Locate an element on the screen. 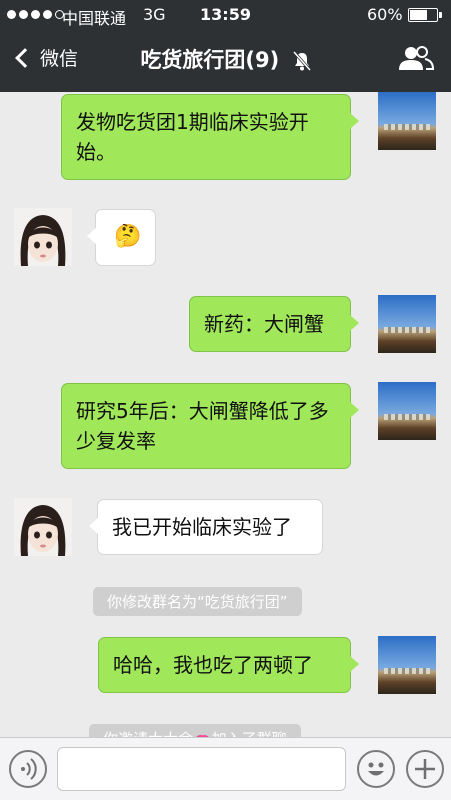 Image resolution: width=451 pixels, height=800 pixels. chat-title-wrap: 吃货旅行团(9) is located at coordinates (225, 59).